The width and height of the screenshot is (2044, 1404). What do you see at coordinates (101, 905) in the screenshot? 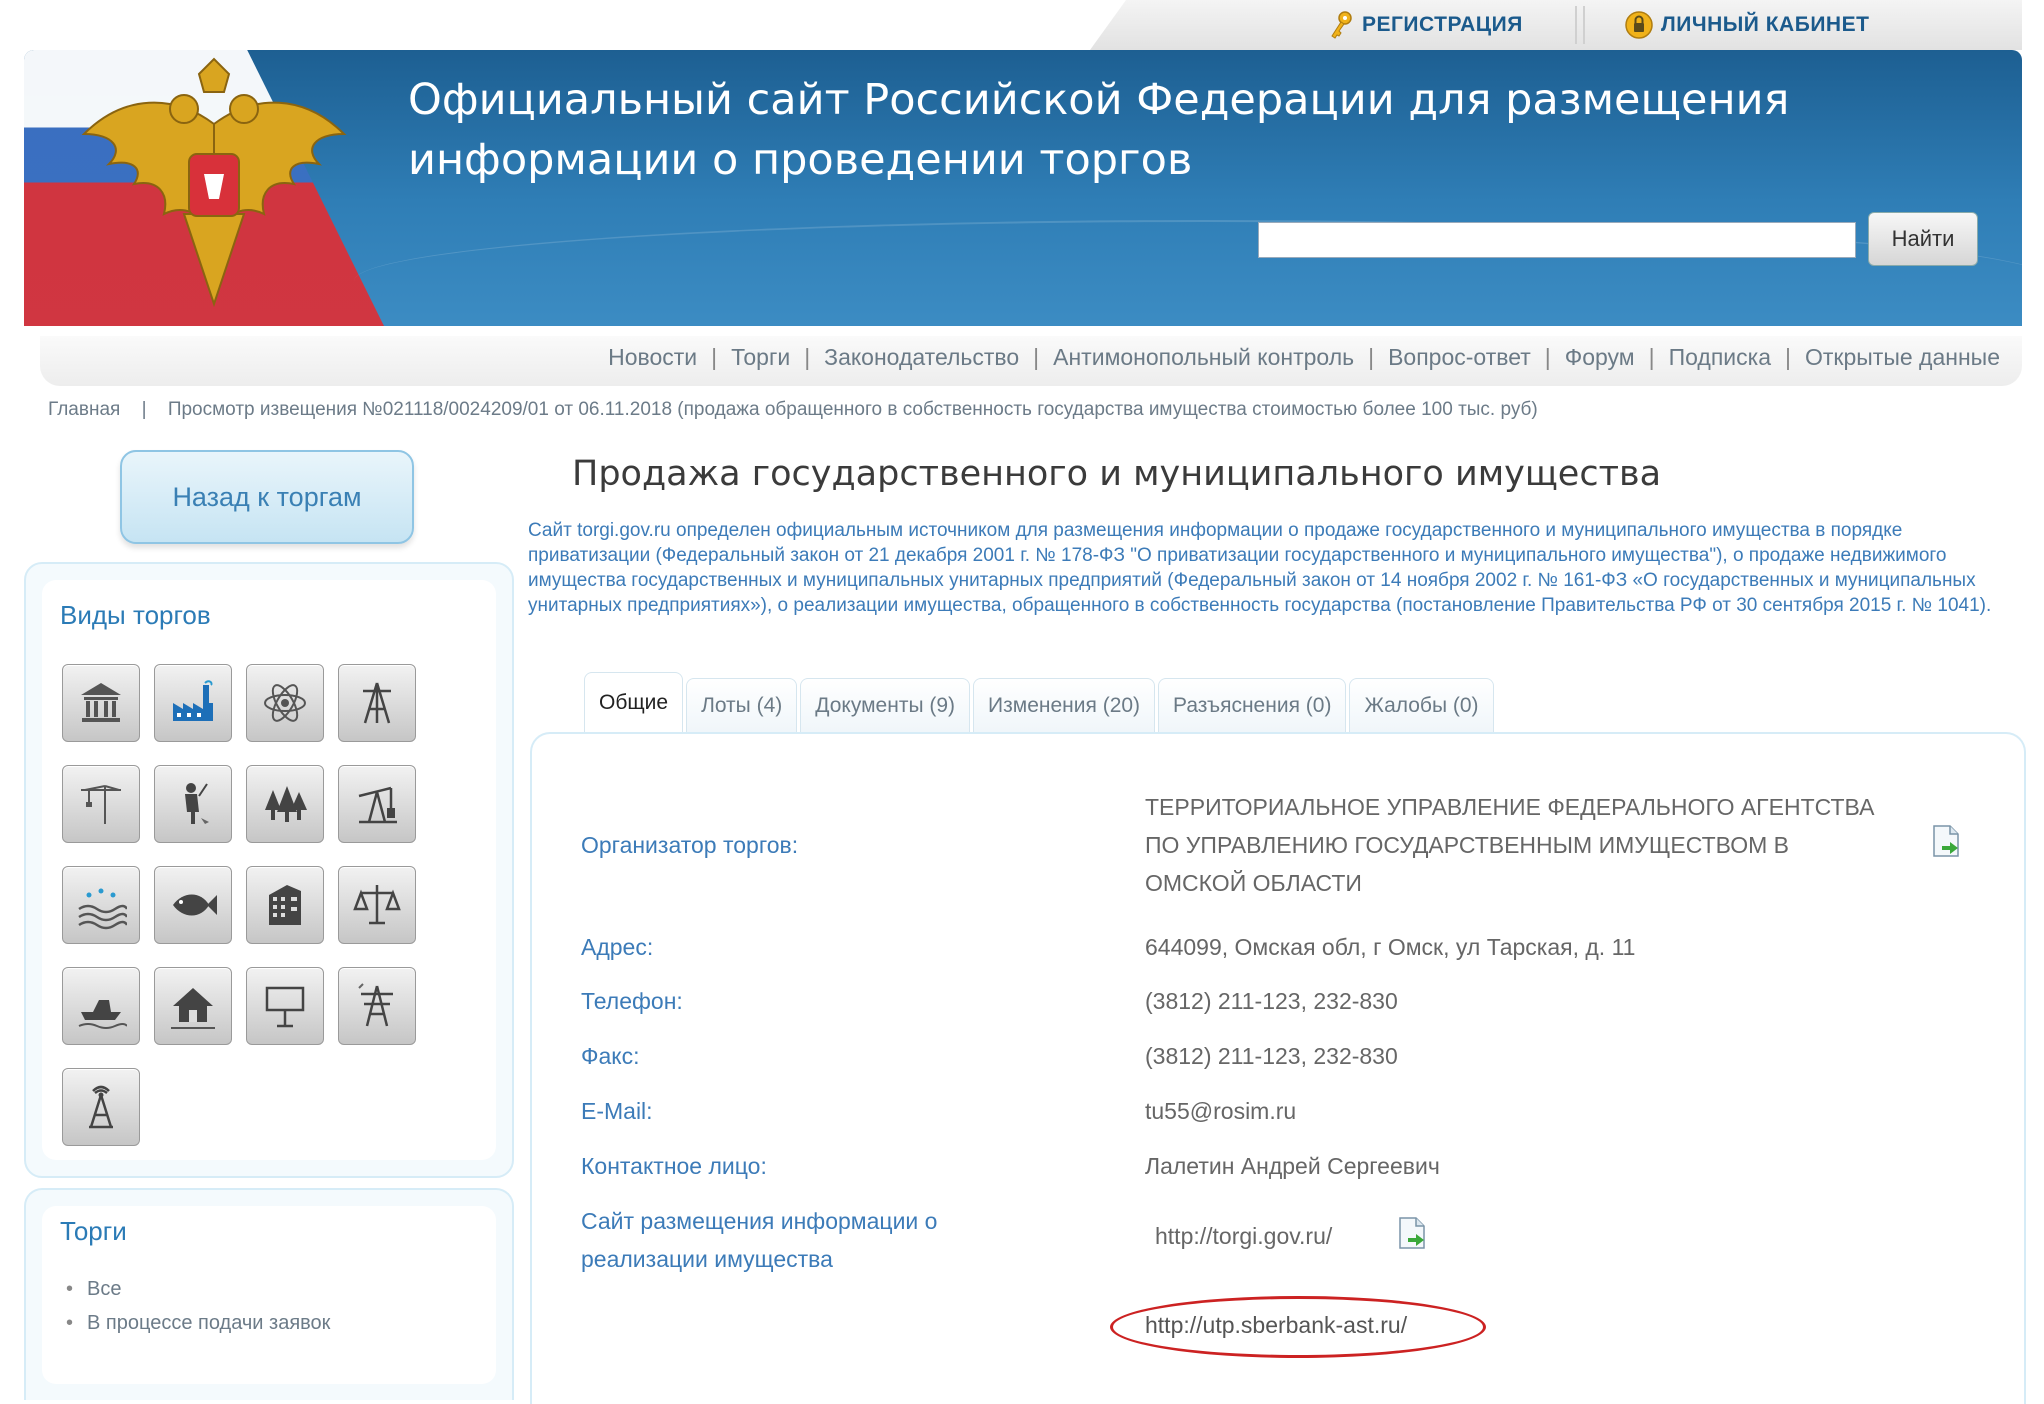
I see `water-resources-icon` at bounding box center [101, 905].